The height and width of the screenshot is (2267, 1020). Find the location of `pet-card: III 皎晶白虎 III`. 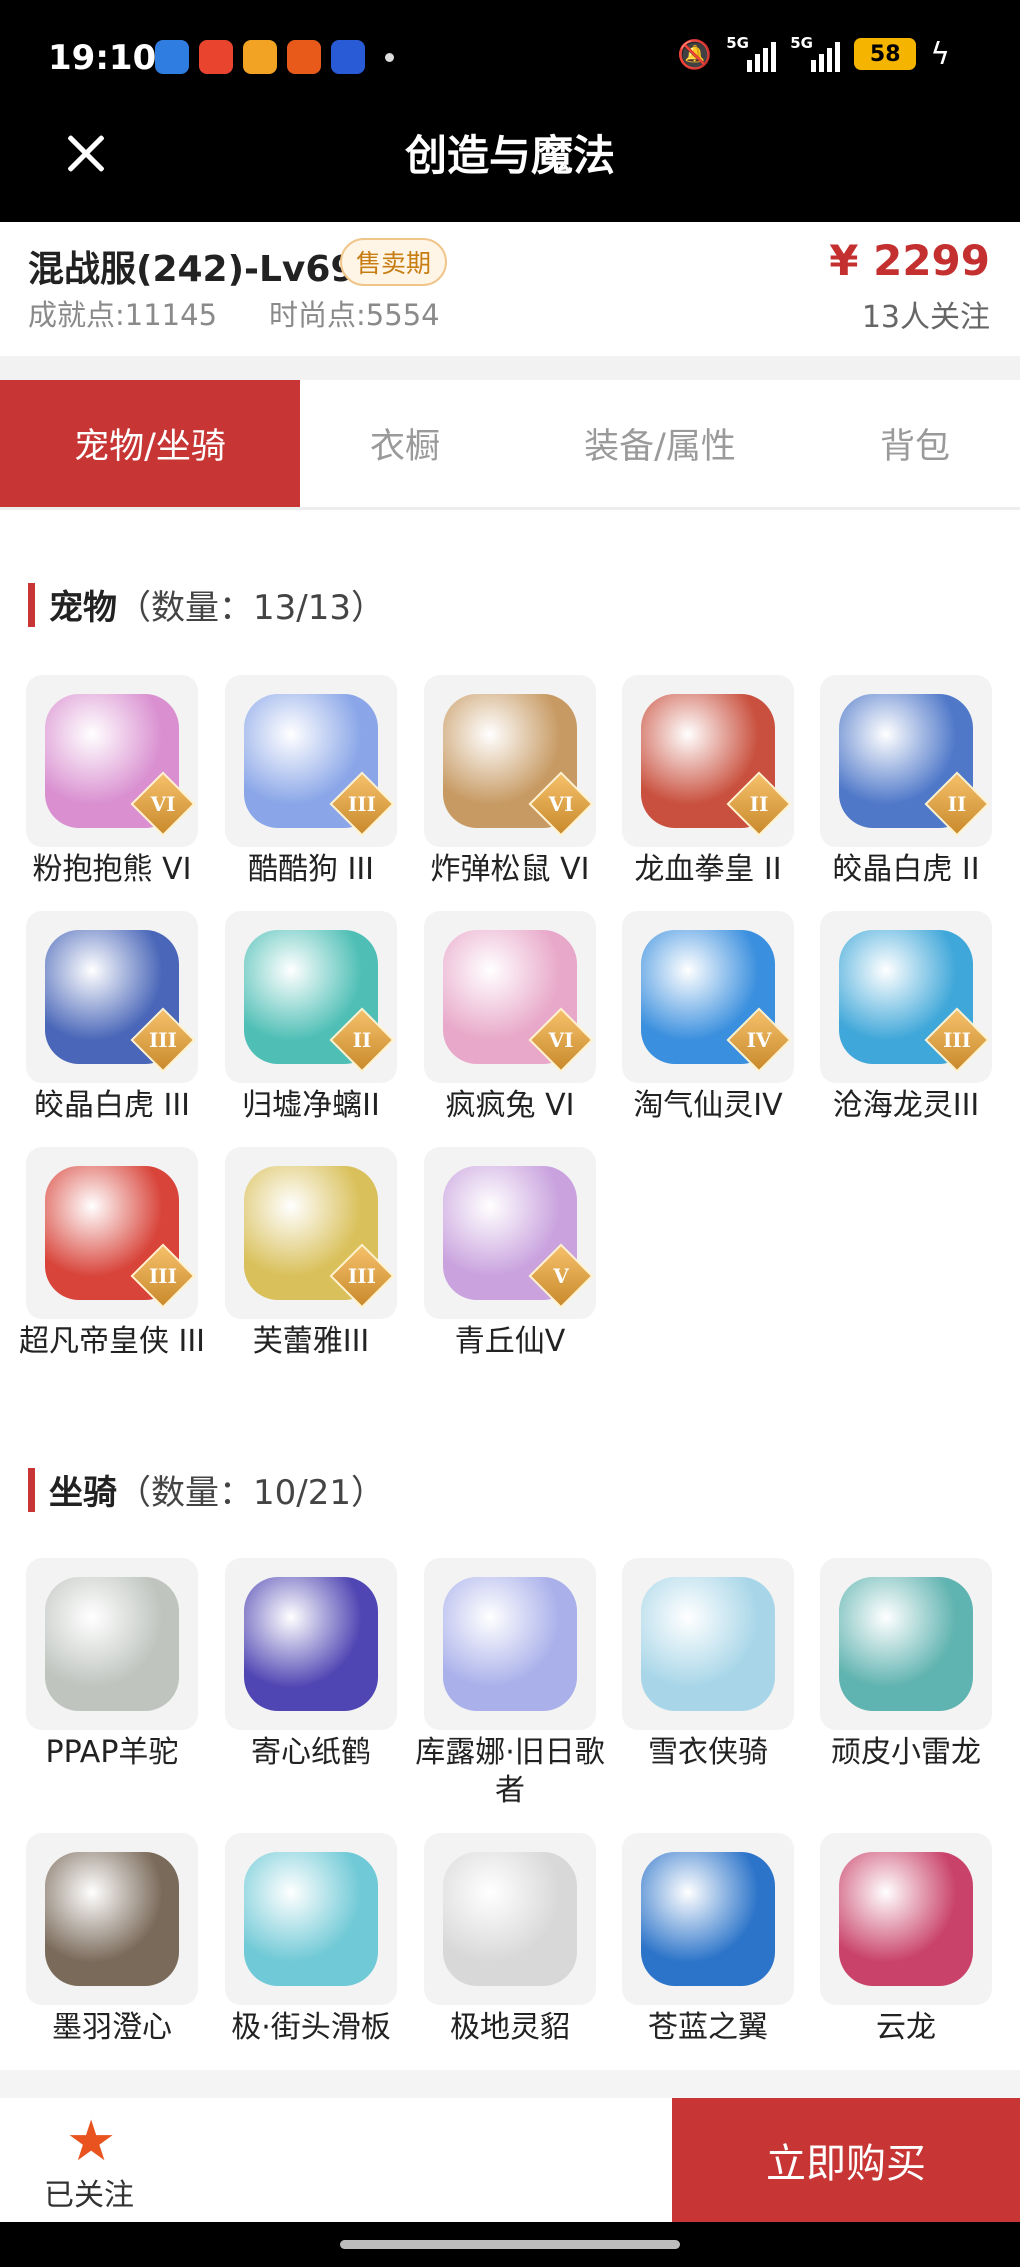

pet-card: III 皎晶白虎 III is located at coordinates (112, 1018).